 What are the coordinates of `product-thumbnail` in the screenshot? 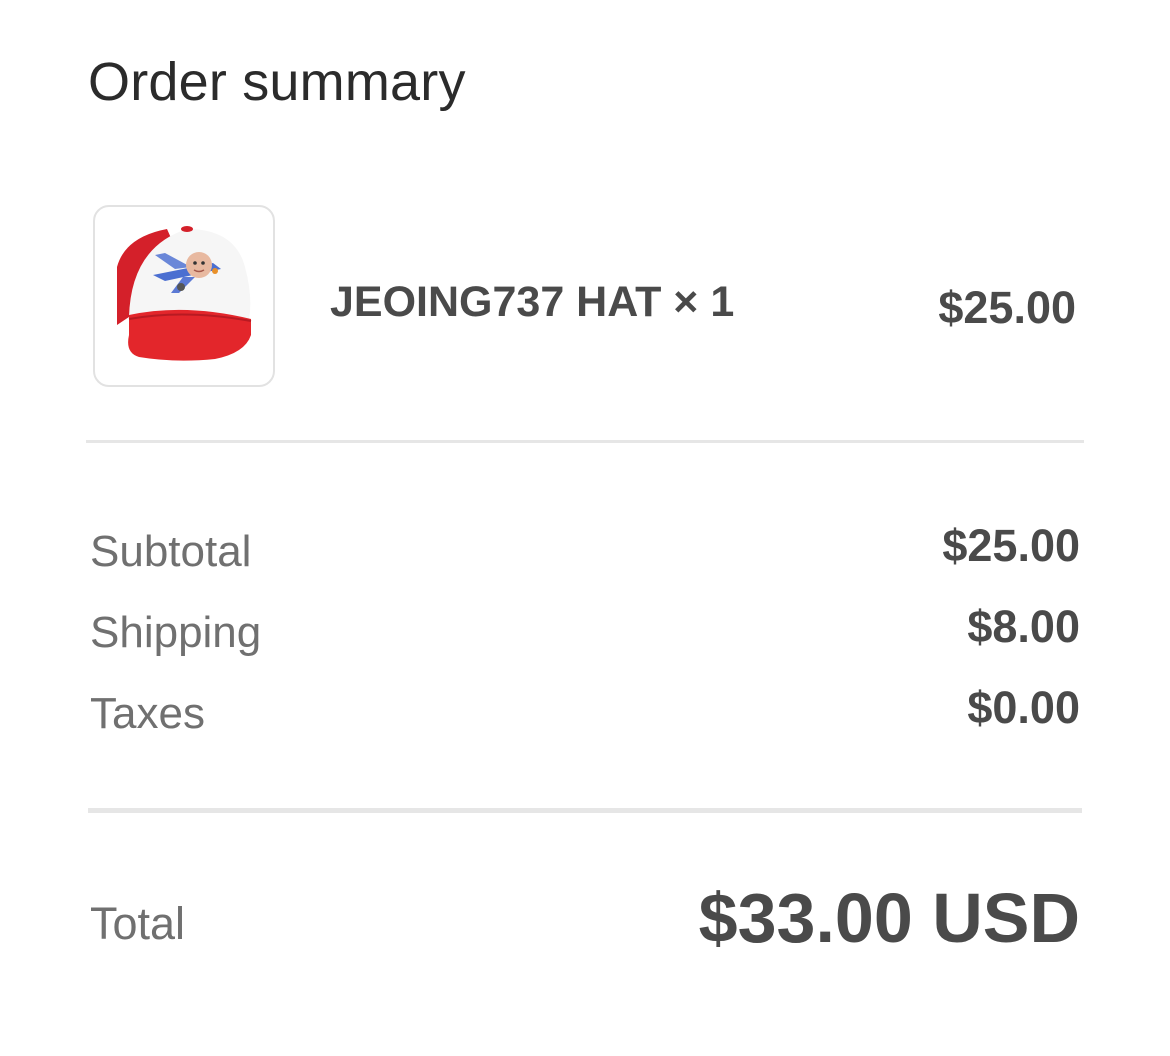 It's located at (184, 296).